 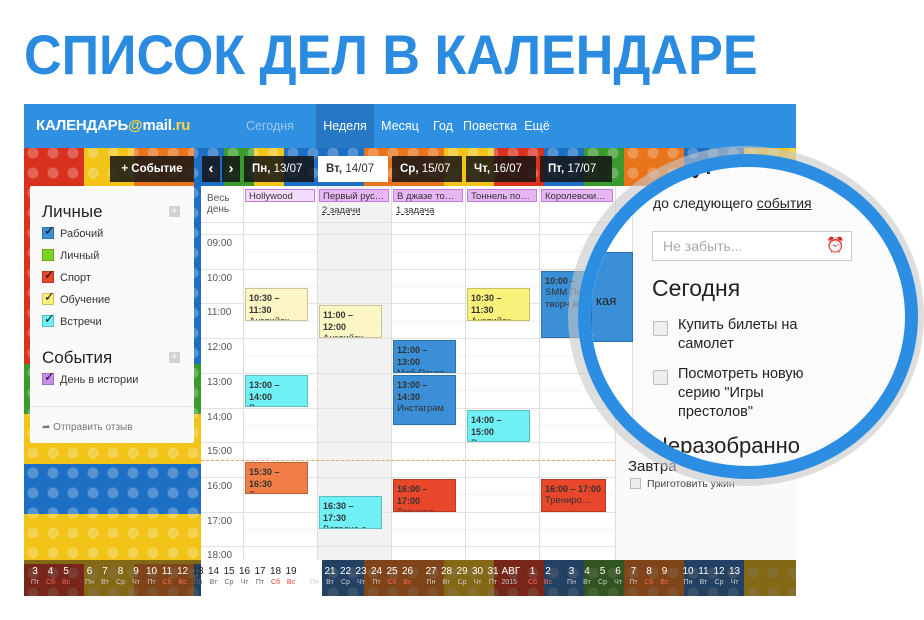 What do you see at coordinates (198, 577) in the screenshot?
I see `mini-calendar-day: 13 Пн` at bounding box center [198, 577].